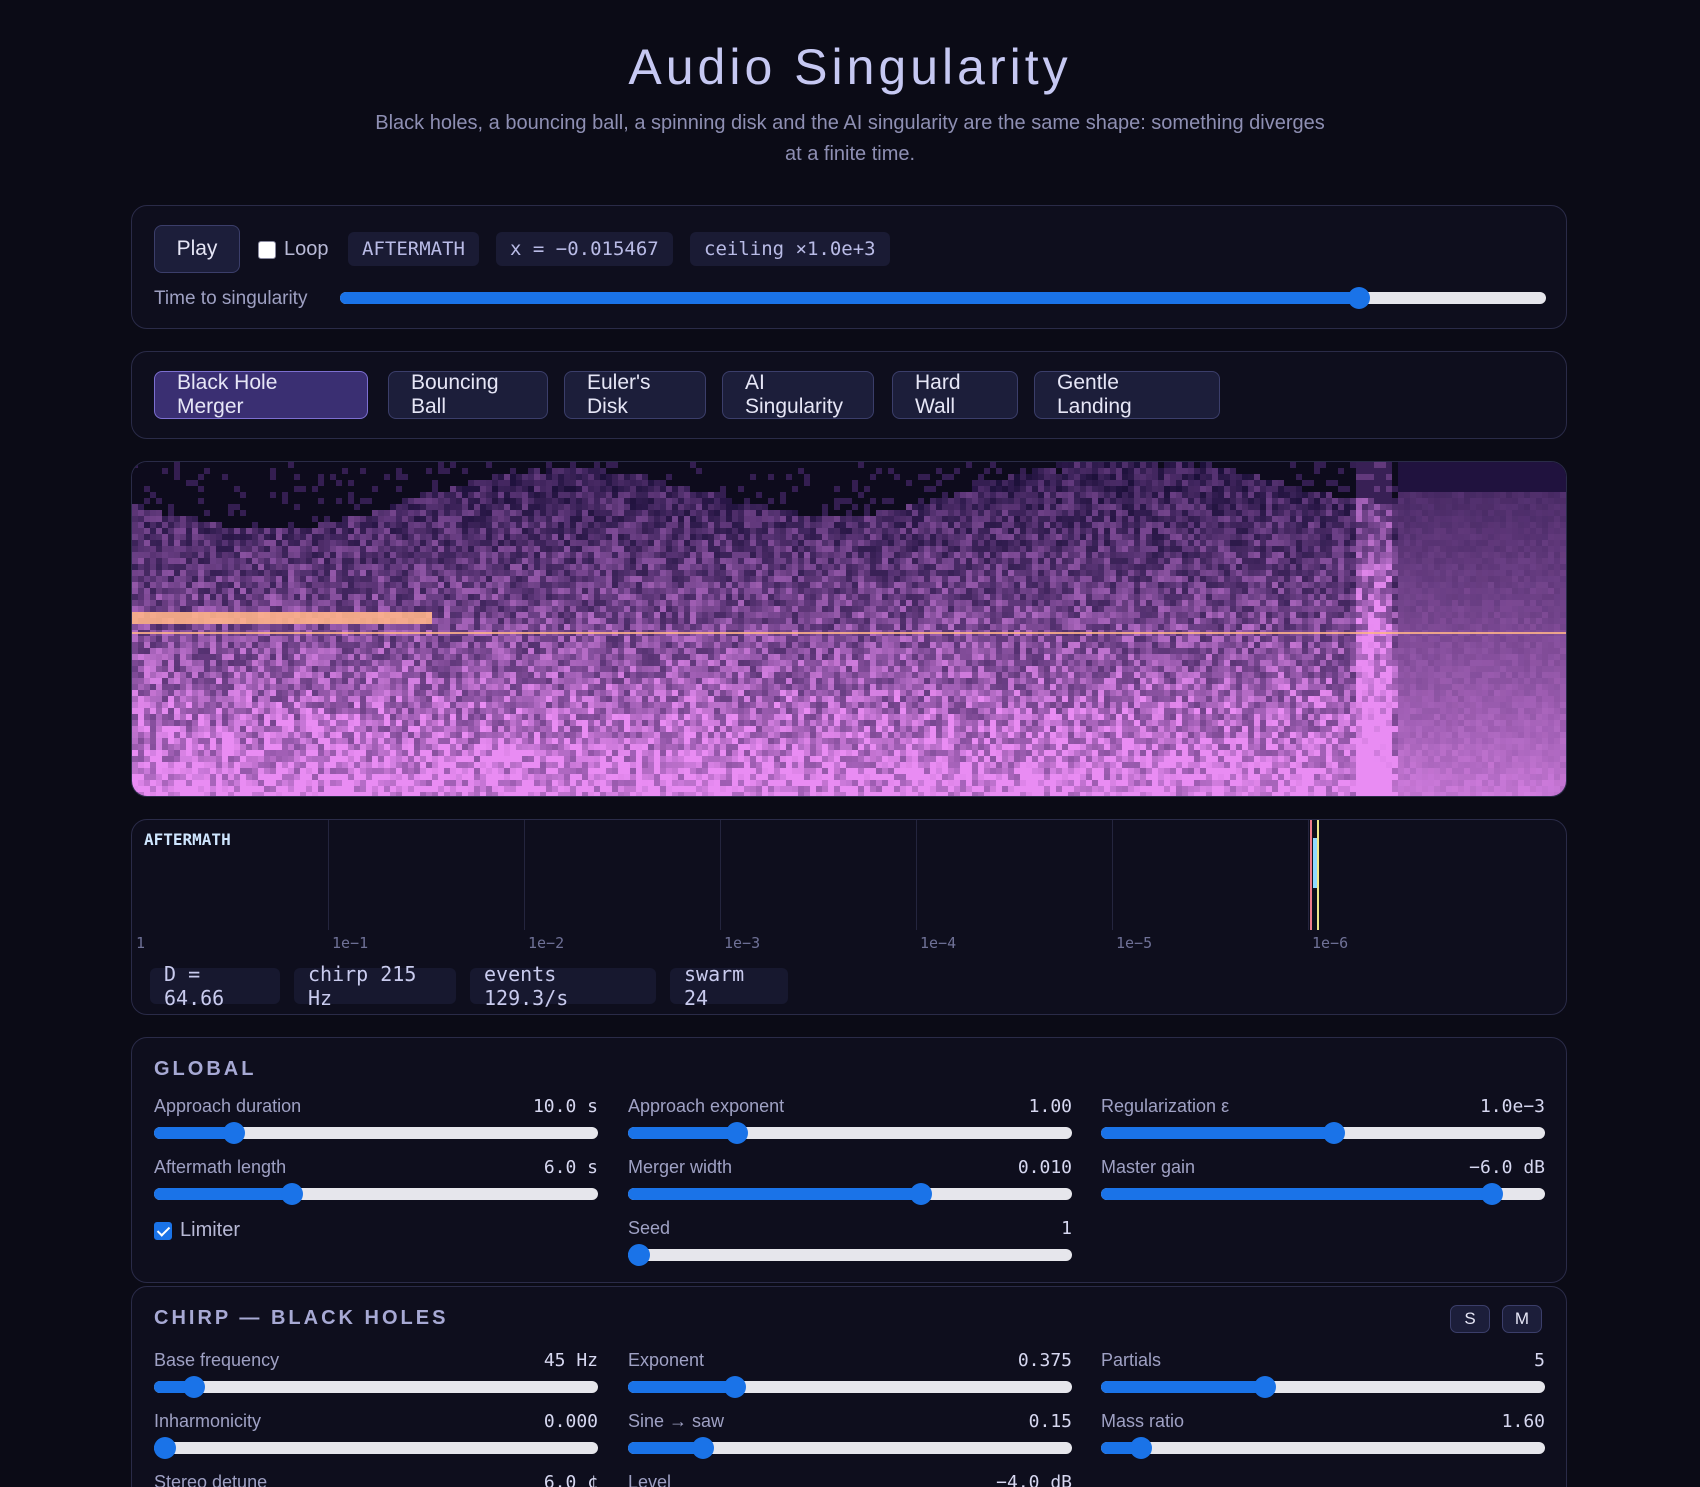 This screenshot has width=1700, height=1487. What do you see at coordinates (231, 298) in the screenshot?
I see `time-label: Time to singularity` at bounding box center [231, 298].